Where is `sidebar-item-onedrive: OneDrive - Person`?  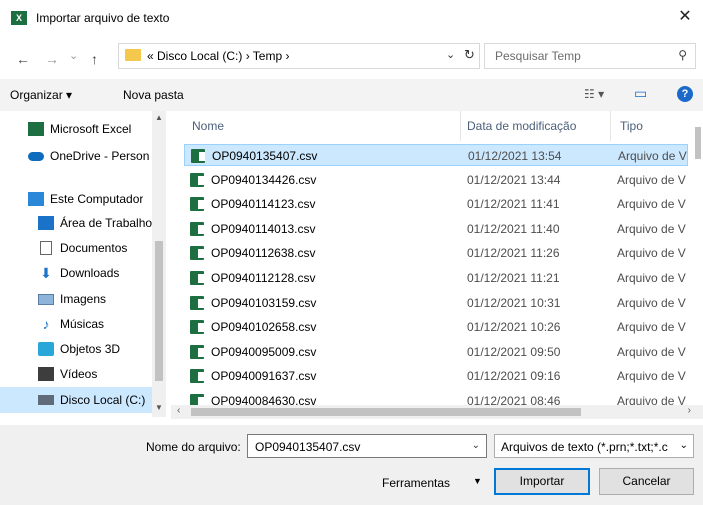 sidebar-item-onedrive: OneDrive - Person is located at coordinates (76, 156).